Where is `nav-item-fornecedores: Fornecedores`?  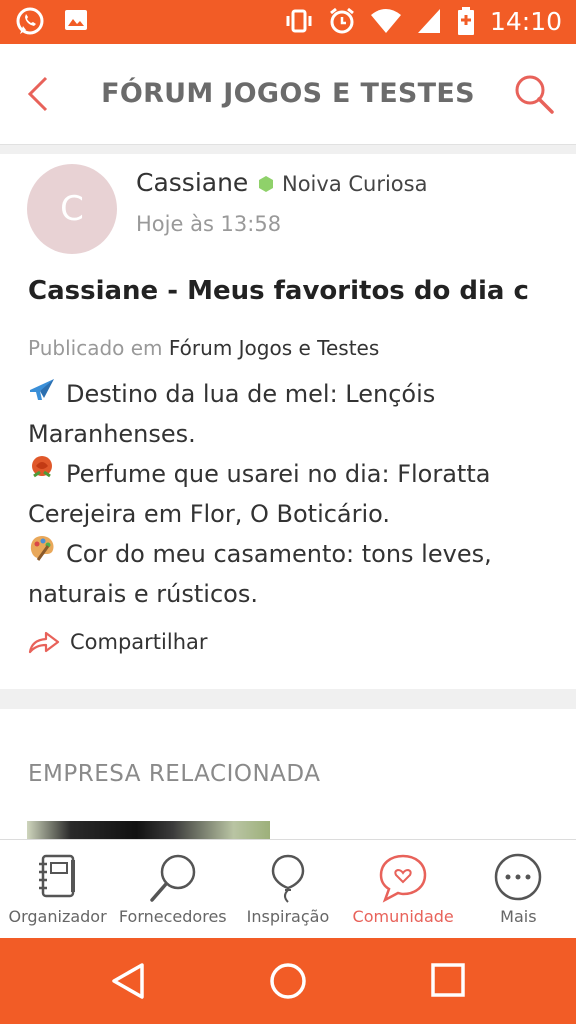 nav-item-fornecedores: Fornecedores is located at coordinates (172, 889).